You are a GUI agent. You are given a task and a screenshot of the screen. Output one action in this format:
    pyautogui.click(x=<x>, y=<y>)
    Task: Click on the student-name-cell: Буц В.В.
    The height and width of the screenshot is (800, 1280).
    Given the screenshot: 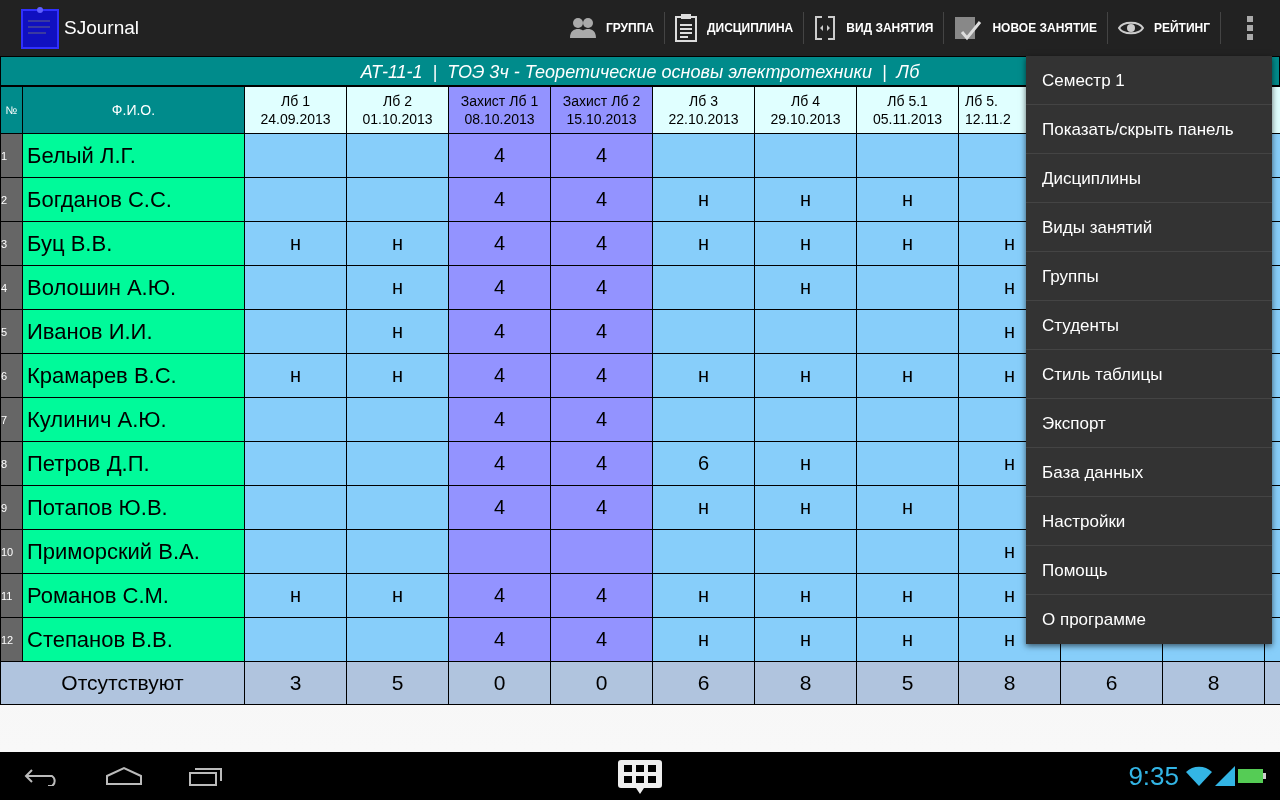 What is the action you would take?
    pyautogui.click(x=133, y=243)
    